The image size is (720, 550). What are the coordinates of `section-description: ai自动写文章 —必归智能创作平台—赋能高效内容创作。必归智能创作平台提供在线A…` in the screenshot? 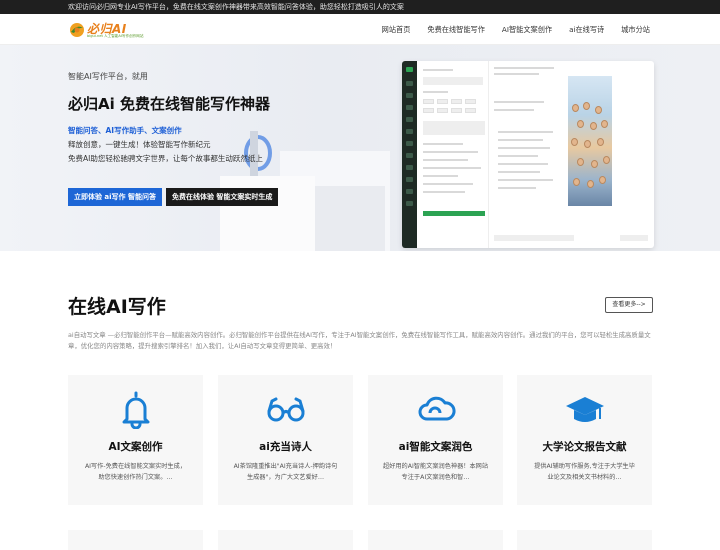 It's located at (359, 340).